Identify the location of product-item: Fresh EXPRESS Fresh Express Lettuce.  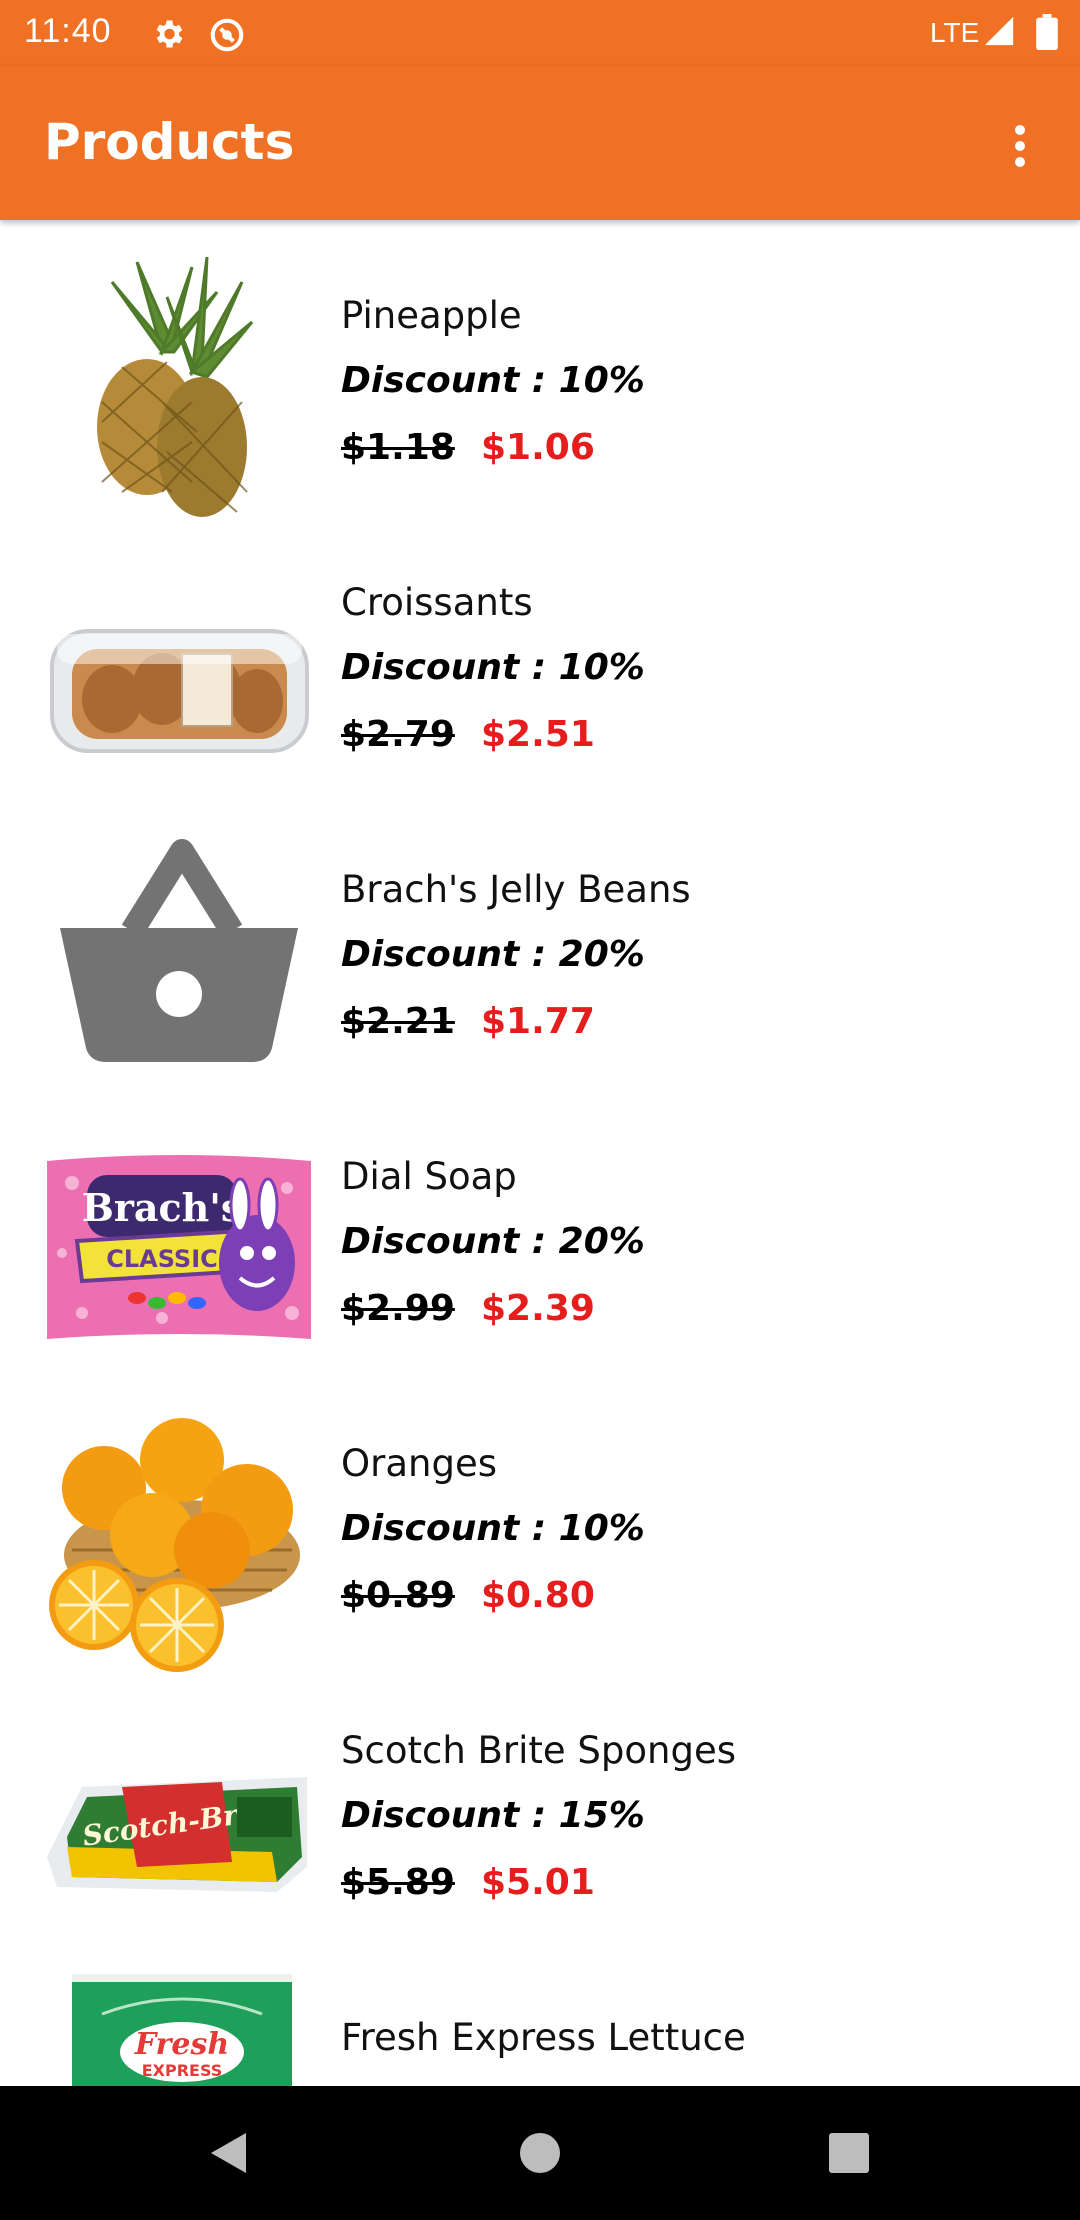
(540, 2030).